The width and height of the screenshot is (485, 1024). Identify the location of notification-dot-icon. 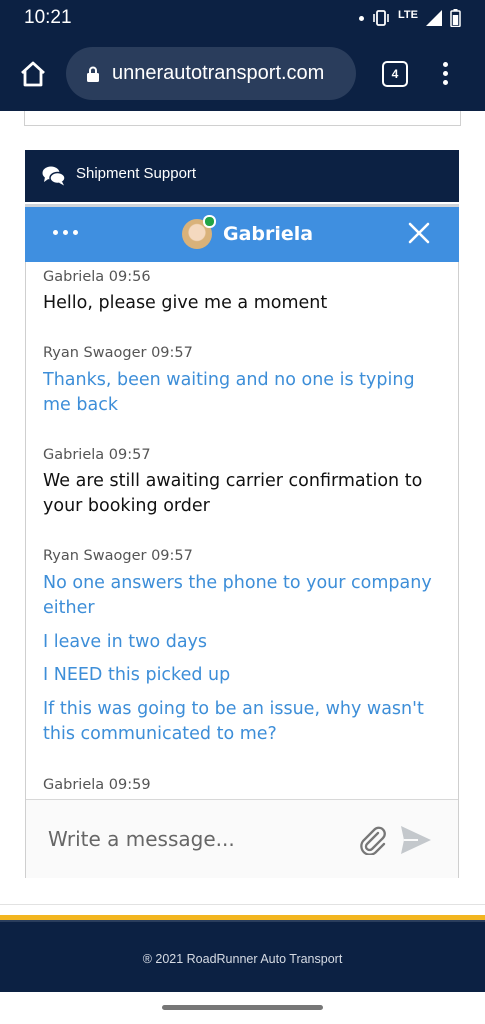
(362, 18).